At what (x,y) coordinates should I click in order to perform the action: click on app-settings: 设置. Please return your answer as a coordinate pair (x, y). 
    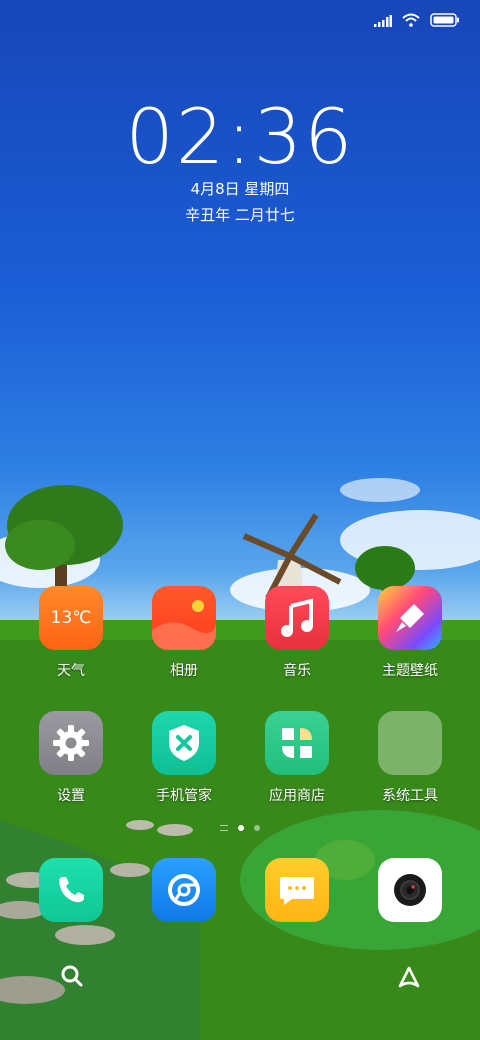
    Looking at the image, I should click on (71, 758).